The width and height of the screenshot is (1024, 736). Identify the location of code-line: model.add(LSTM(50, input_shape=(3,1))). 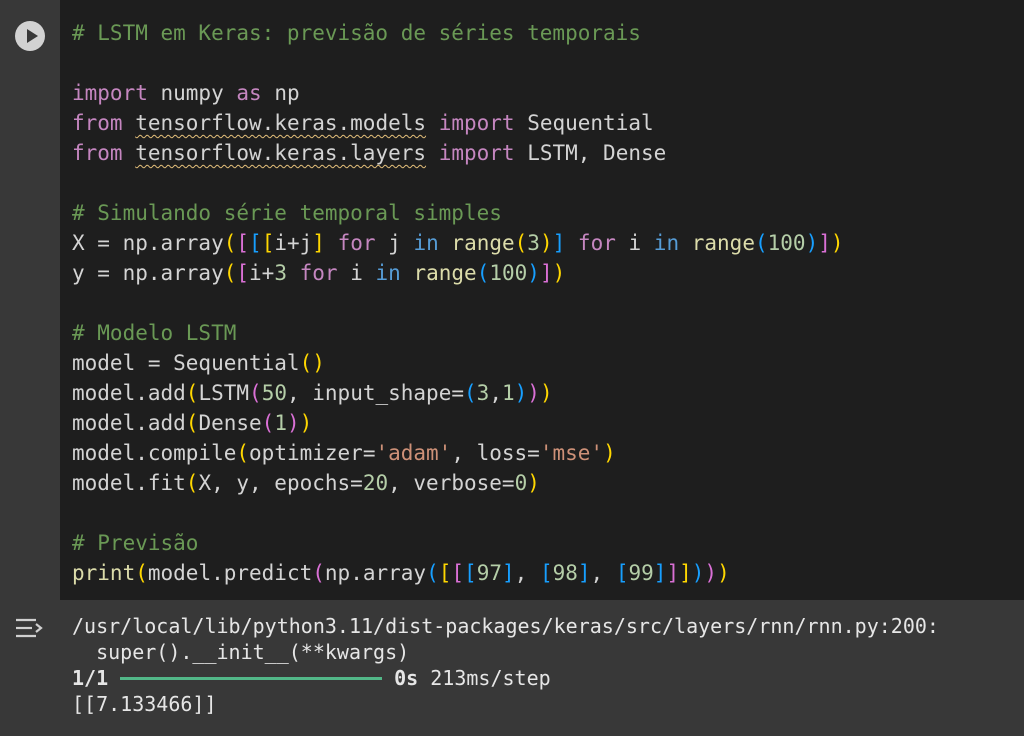
(312, 393).